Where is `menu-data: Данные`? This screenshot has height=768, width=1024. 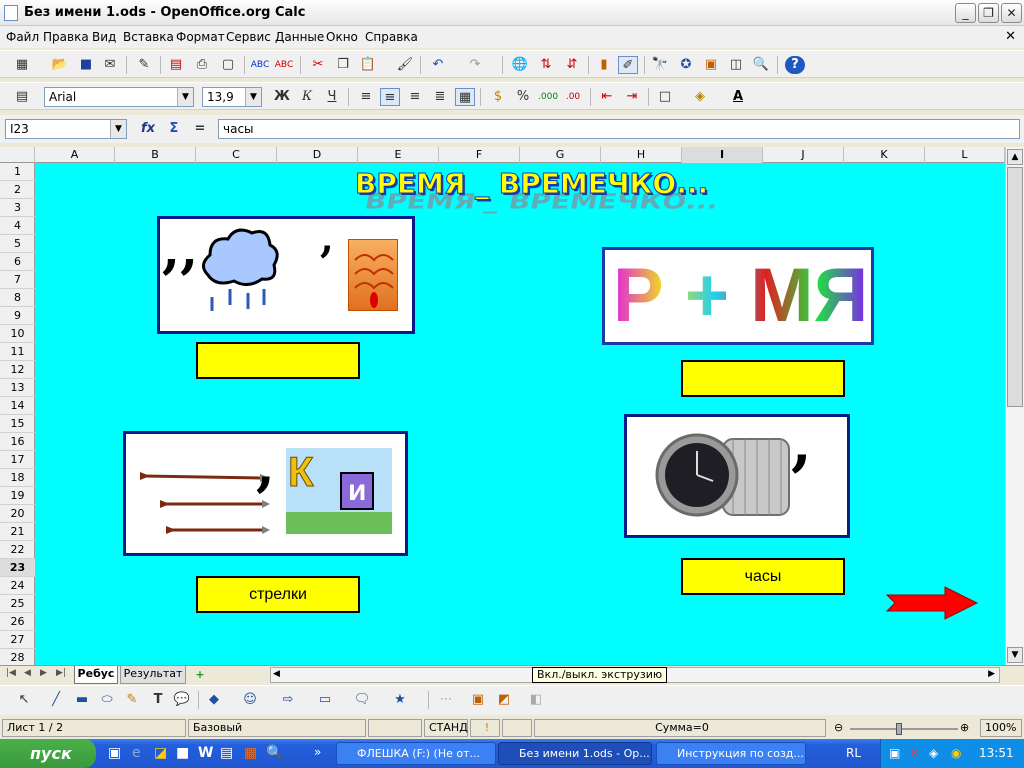
menu-data: Данные is located at coordinates (299, 37).